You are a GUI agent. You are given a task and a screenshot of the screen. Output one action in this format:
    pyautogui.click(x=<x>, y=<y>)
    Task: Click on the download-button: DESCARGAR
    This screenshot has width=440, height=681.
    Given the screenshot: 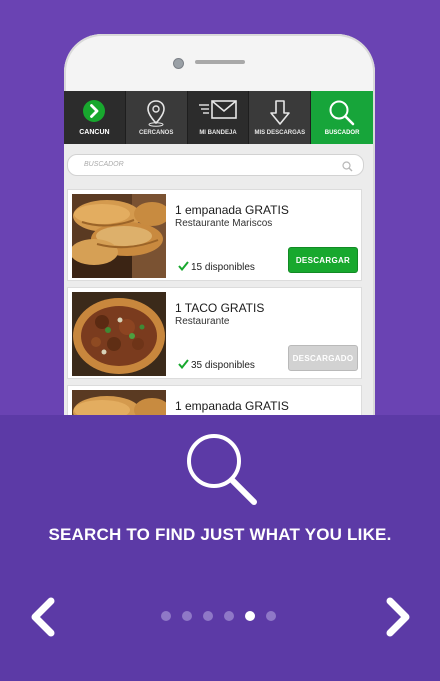 What is the action you would take?
    pyautogui.click(x=323, y=260)
    